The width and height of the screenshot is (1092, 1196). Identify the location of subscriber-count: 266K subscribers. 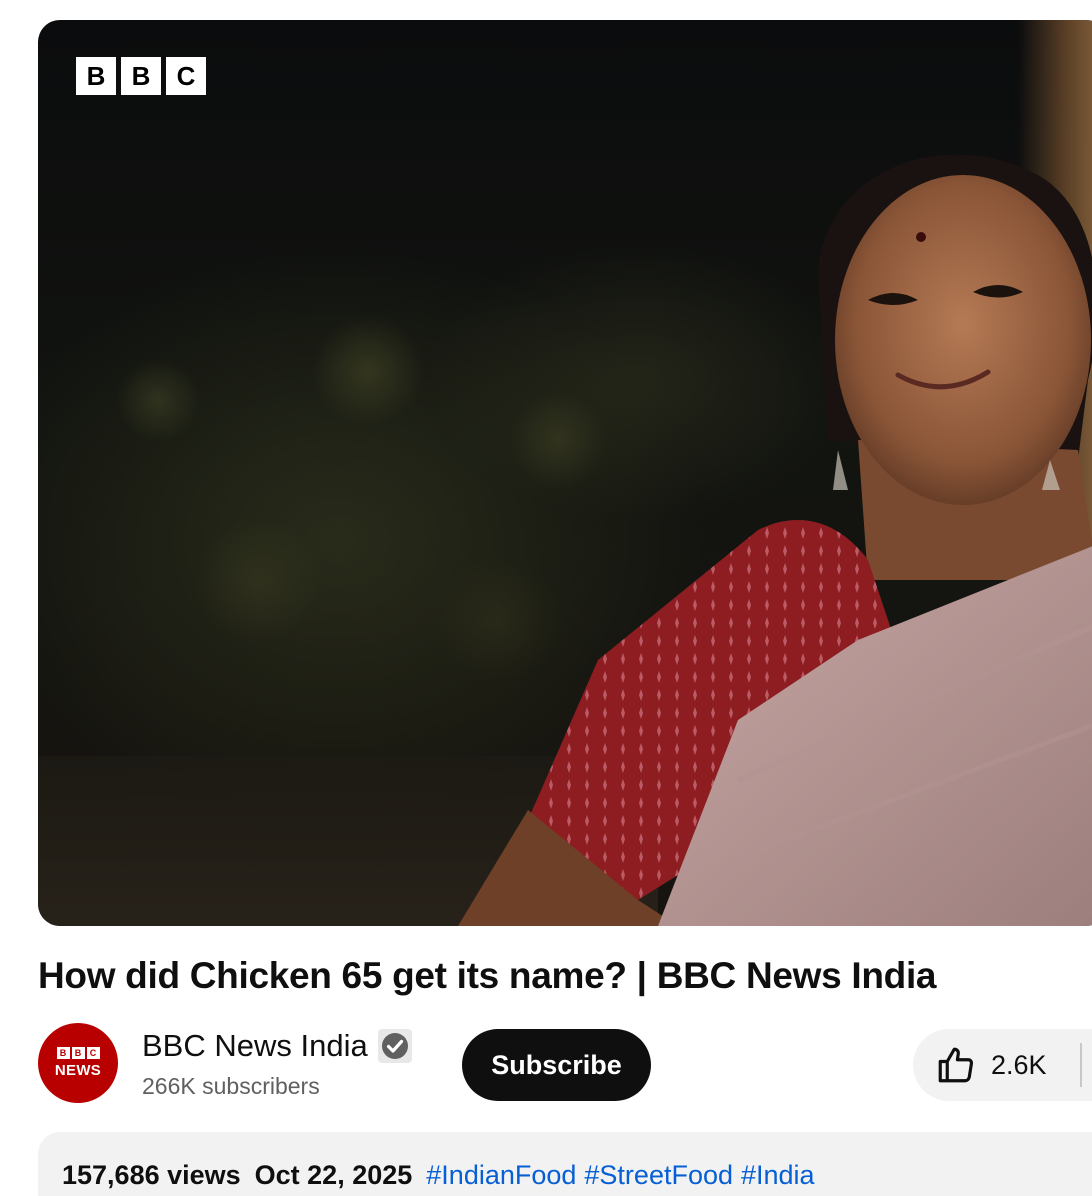
(231, 1086).